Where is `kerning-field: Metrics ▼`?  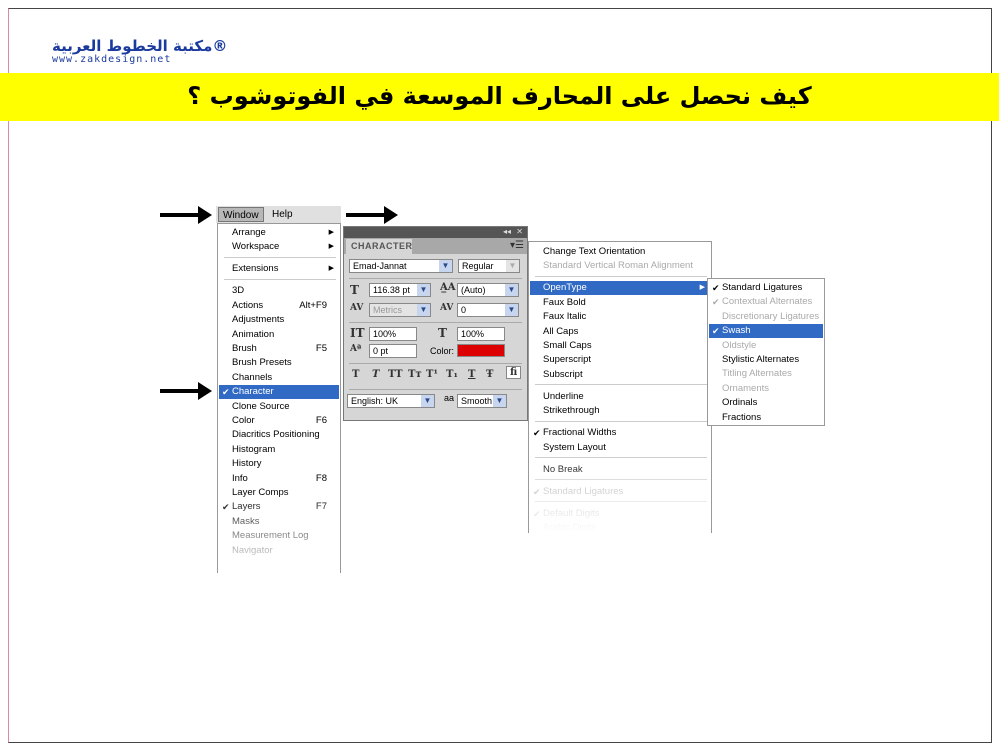
kerning-field: Metrics ▼ is located at coordinates (400, 310).